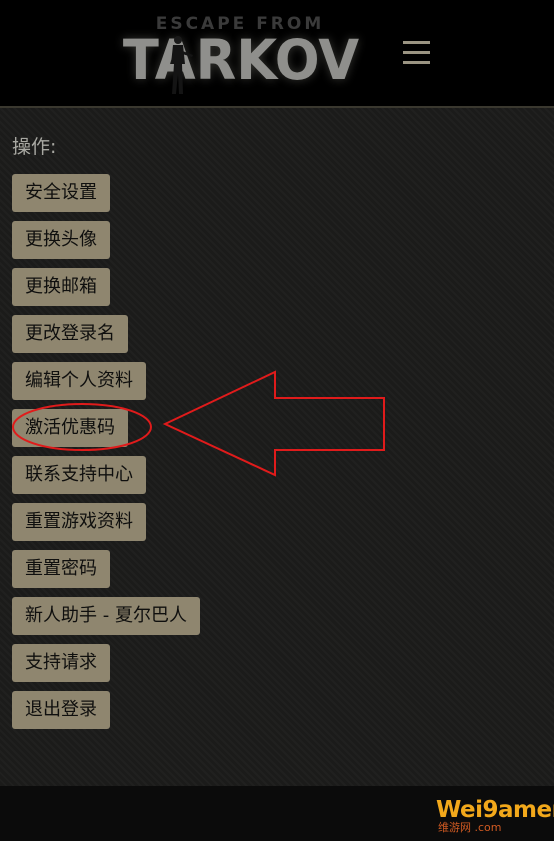 The image size is (554, 841). I want to click on security-settings-button: 安全设置, so click(61, 193).